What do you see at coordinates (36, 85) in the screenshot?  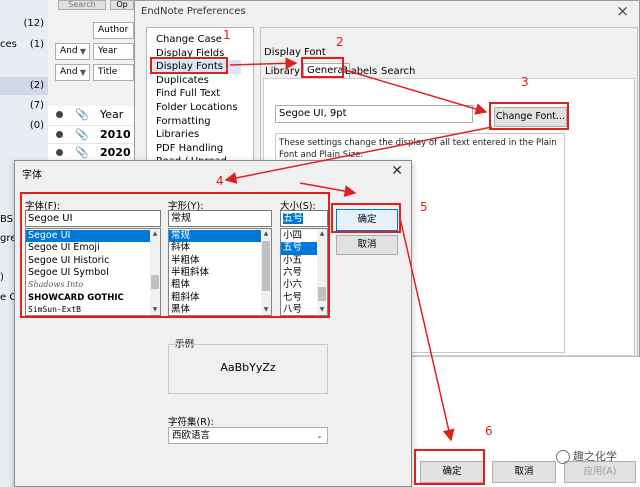 I see `group-count: (2)` at bounding box center [36, 85].